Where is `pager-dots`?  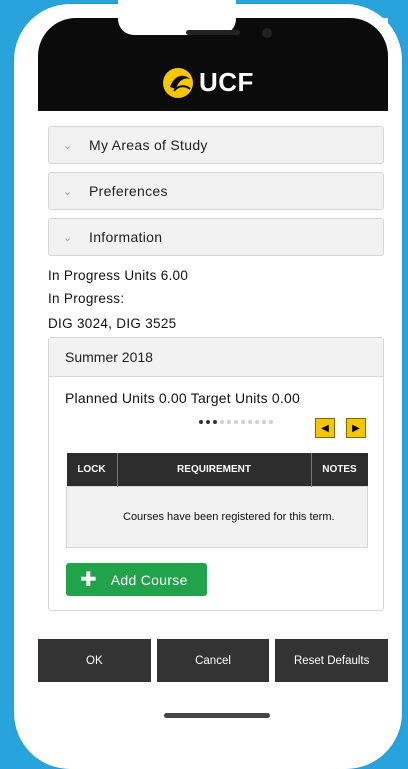 pager-dots is located at coordinates (236, 422).